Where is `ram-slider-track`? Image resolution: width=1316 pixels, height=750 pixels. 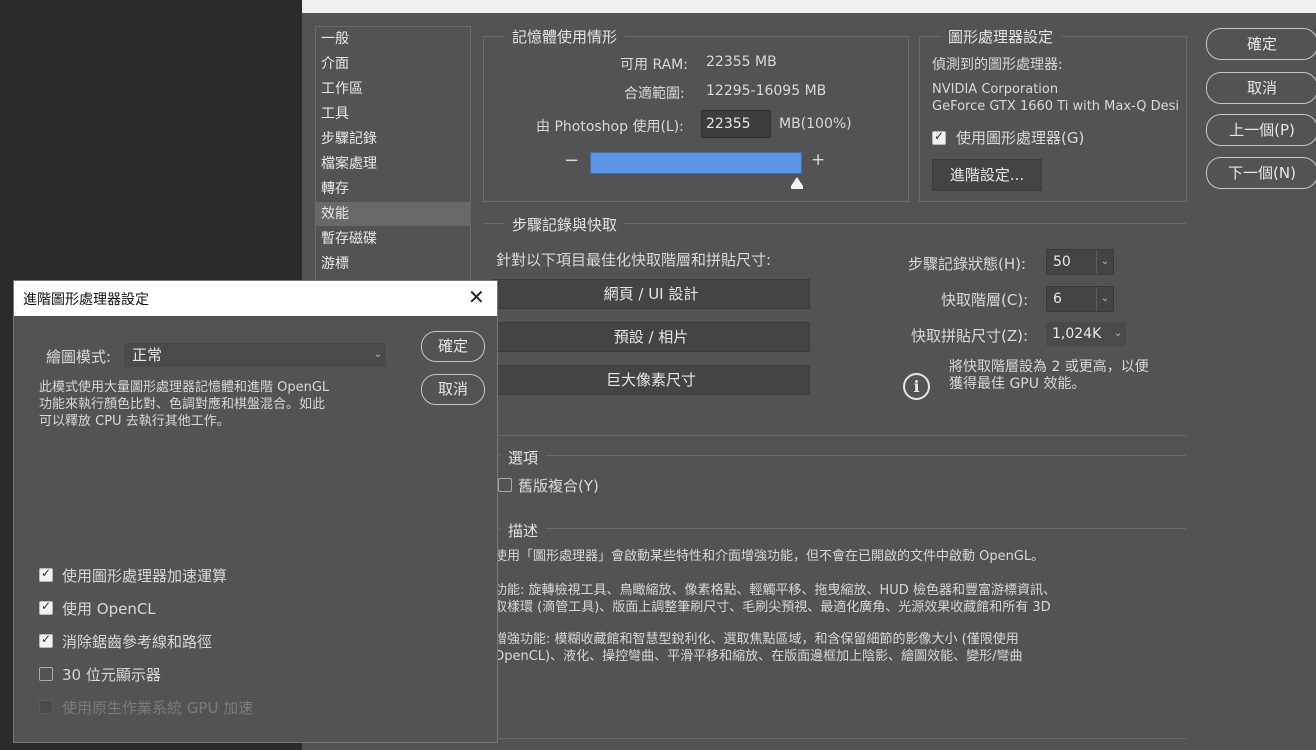 ram-slider-track is located at coordinates (696, 163).